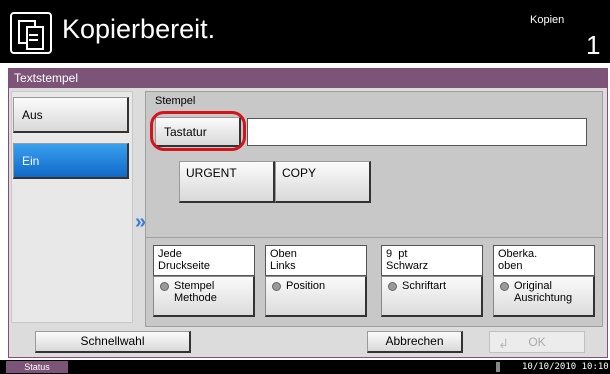 The height and width of the screenshot is (374, 610). Describe the element at coordinates (543, 292) in the screenshot. I see `orientation-label: Original Ausrichtung` at that location.